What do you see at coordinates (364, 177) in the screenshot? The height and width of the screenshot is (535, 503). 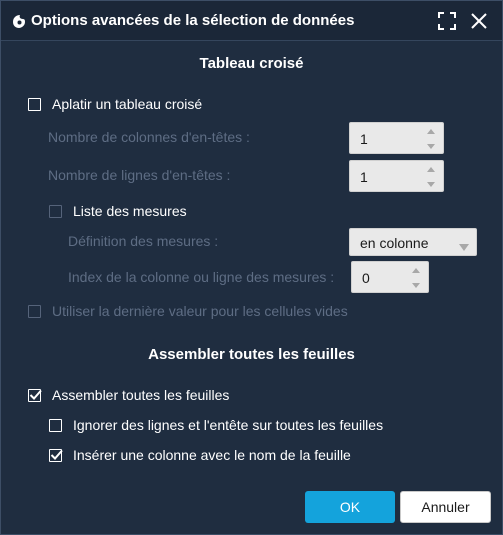 I see `header-rows-value: 1` at bounding box center [364, 177].